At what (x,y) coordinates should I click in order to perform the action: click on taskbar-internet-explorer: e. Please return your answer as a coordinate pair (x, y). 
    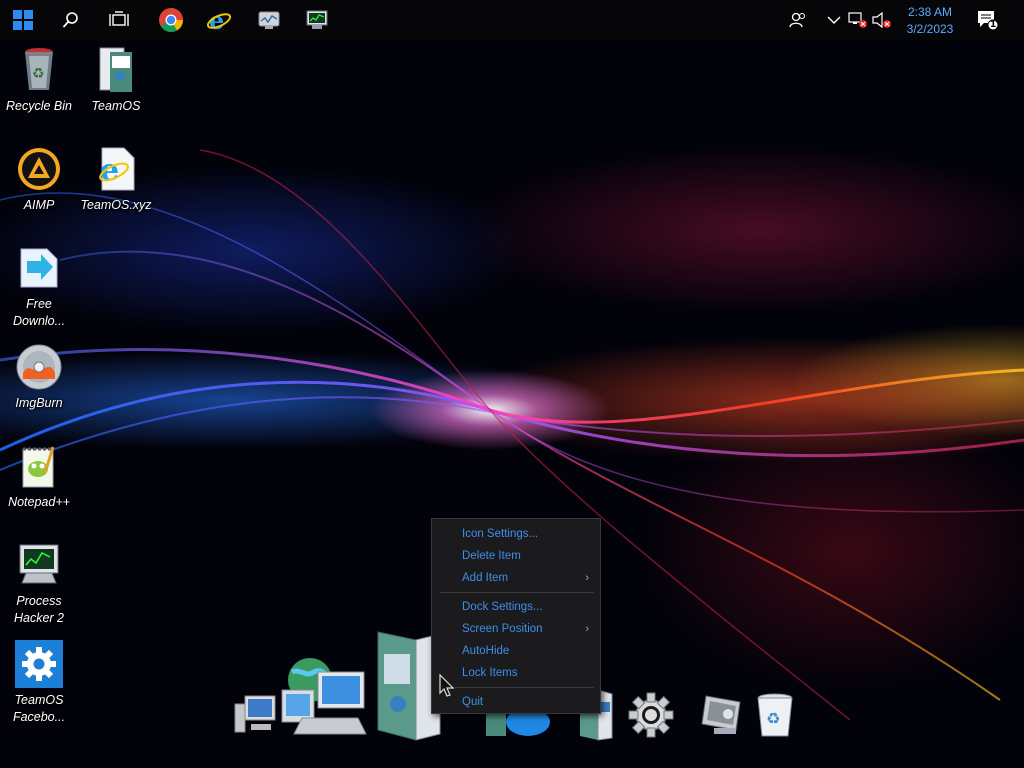
    Looking at the image, I should click on (219, 20).